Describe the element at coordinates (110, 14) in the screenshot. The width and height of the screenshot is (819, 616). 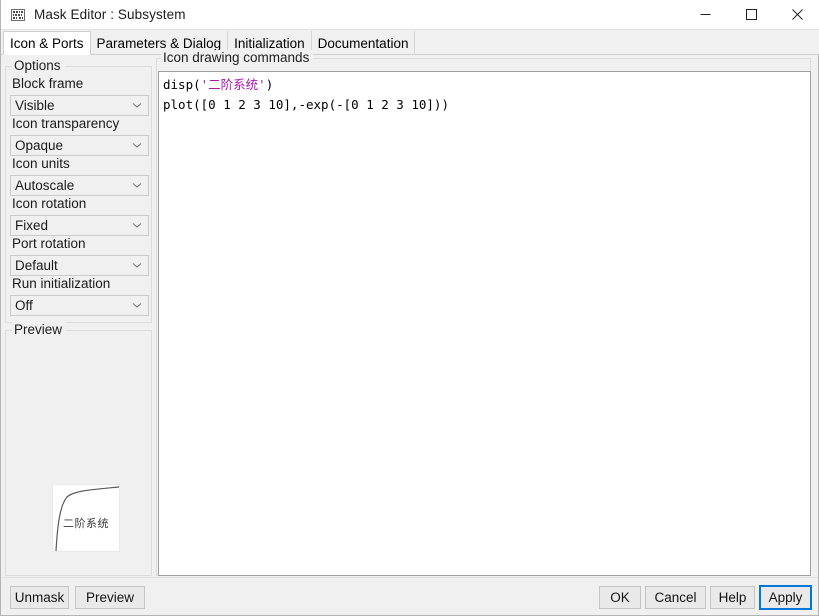
I see `window-title: Mask Editor : Subsystem` at that location.